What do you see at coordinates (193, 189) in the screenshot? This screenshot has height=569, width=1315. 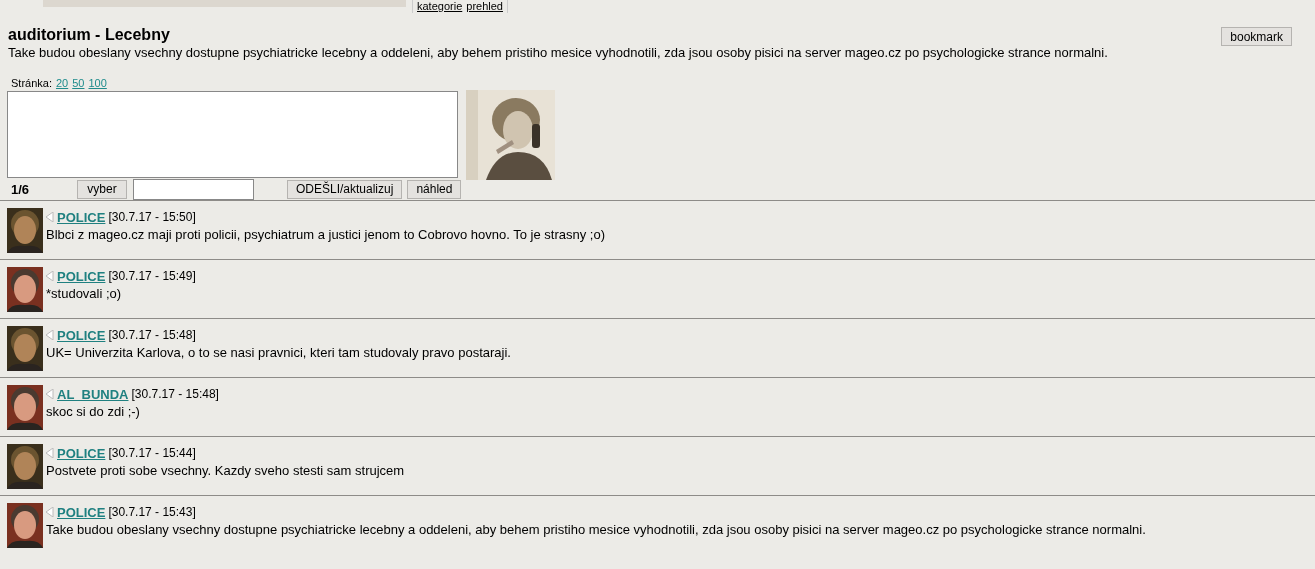 I see `select-input-field` at bounding box center [193, 189].